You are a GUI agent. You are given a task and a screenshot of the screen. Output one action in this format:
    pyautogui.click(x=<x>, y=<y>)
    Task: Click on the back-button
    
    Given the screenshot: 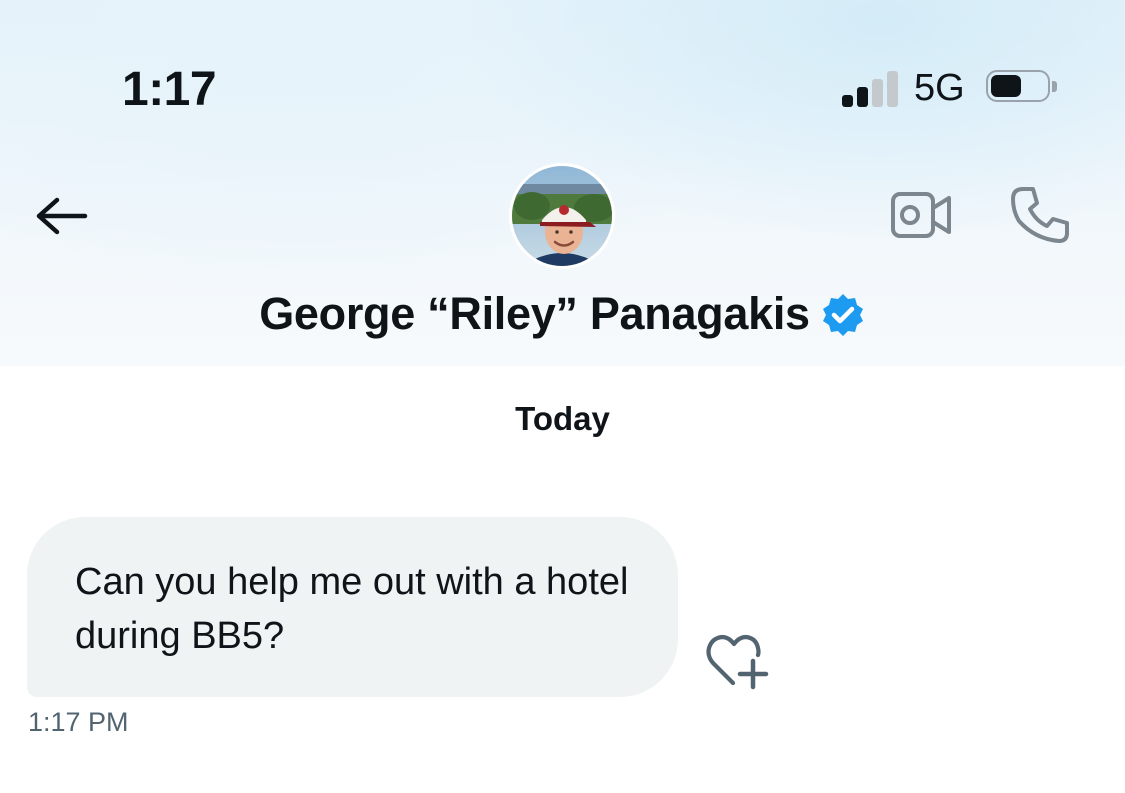 What is the action you would take?
    pyautogui.click(x=61, y=216)
    